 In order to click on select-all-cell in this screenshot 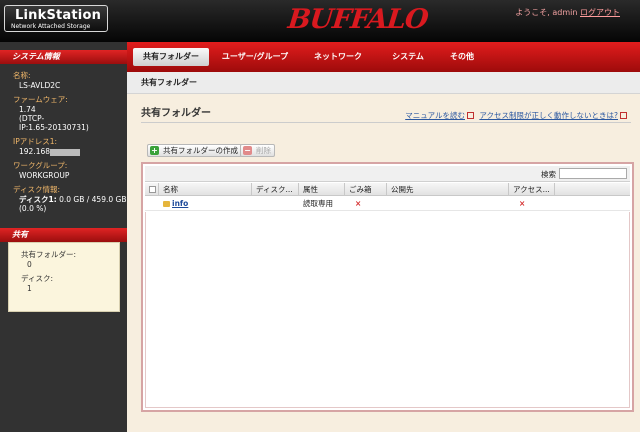, I will do `click(152, 189)`.